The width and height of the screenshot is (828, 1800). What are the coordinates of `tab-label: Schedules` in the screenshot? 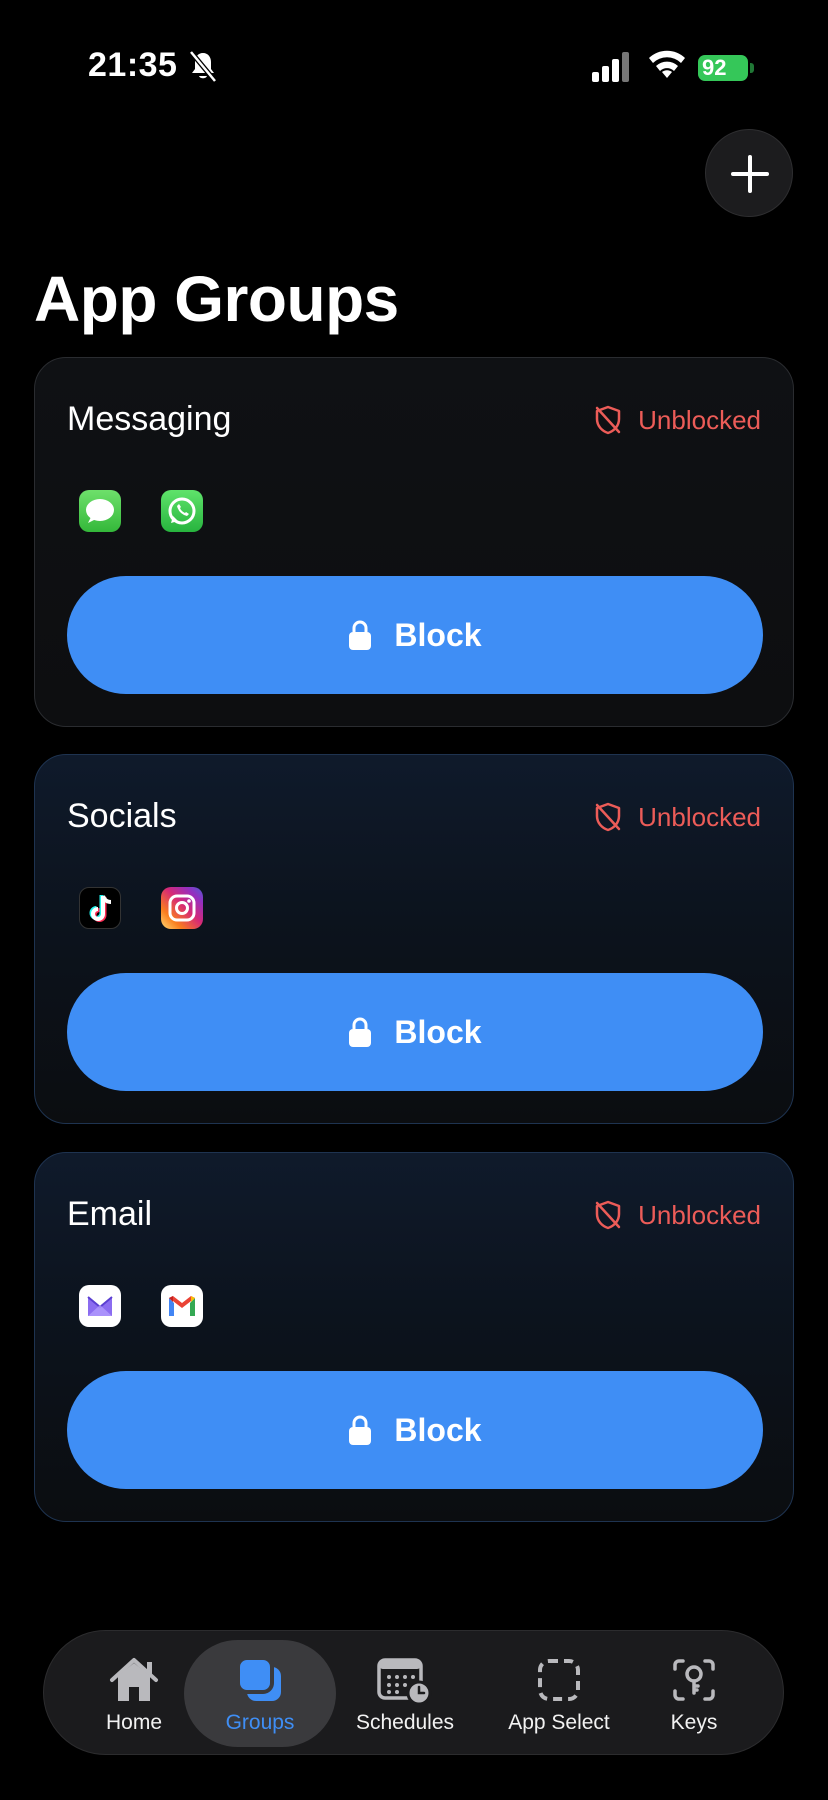 It's located at (405, 1722).